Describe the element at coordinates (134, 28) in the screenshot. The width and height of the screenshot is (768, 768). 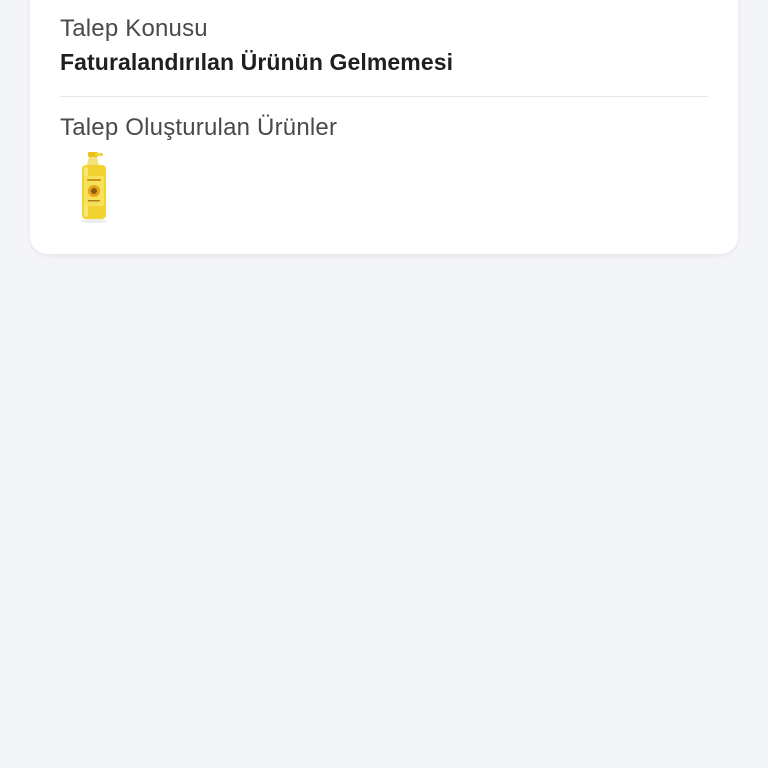
I see `request-subject-label: Talep Konusu` at that location.